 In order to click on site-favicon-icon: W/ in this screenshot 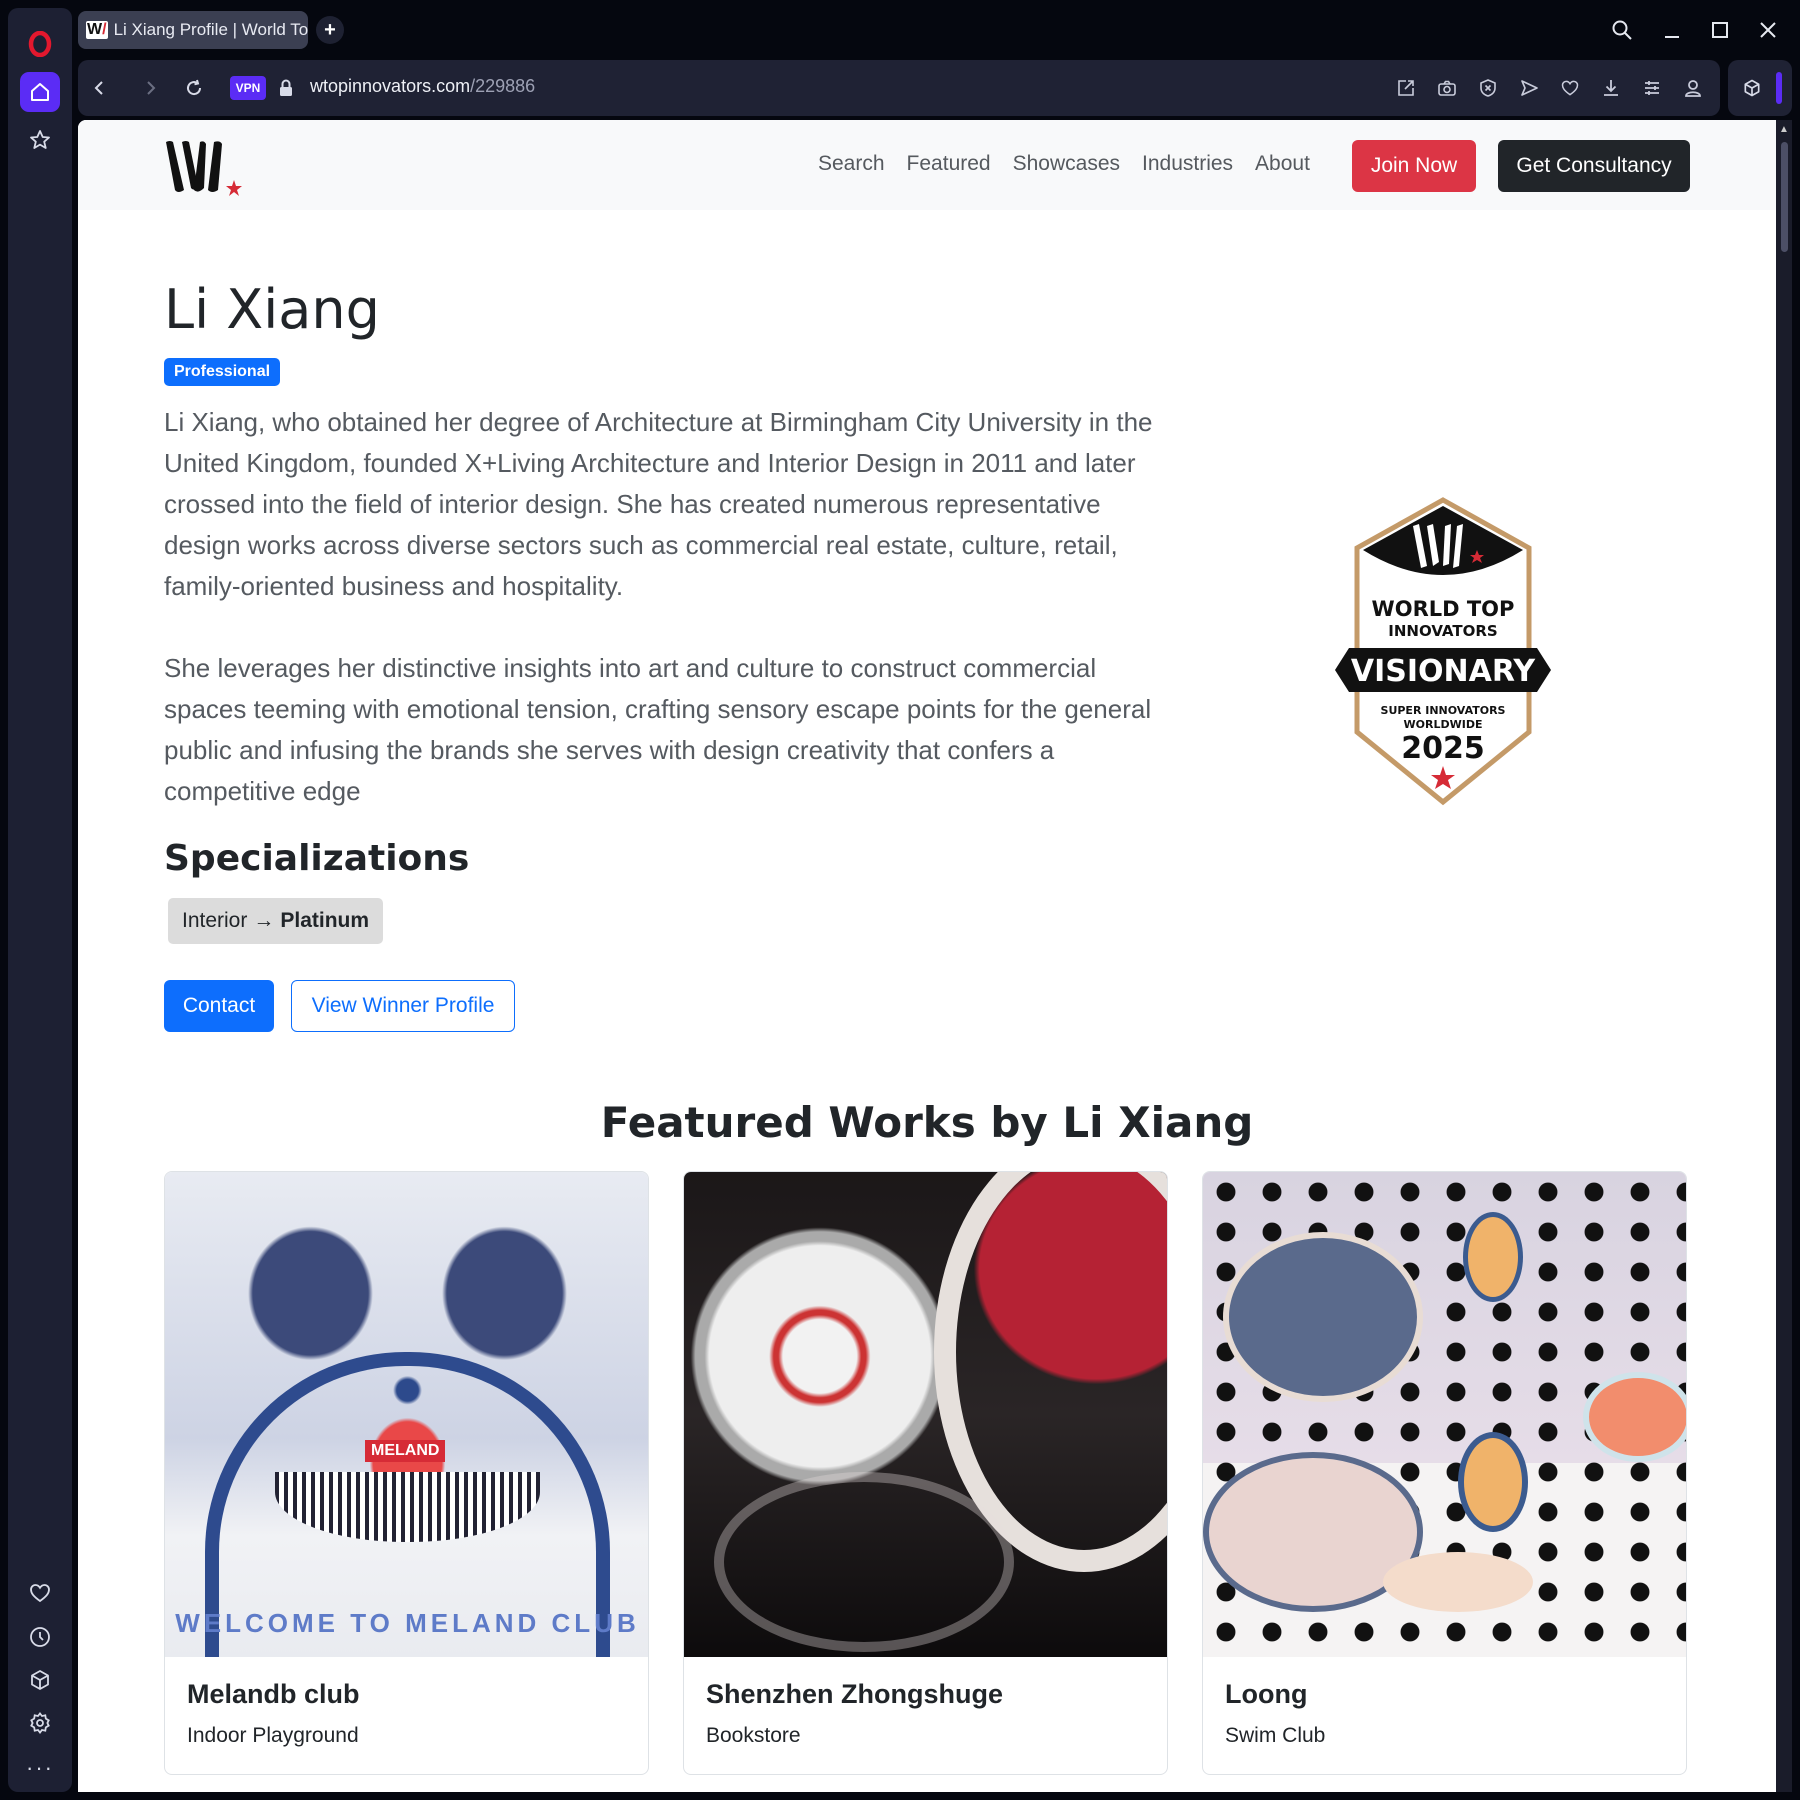, I will do `click(97, 30)`.